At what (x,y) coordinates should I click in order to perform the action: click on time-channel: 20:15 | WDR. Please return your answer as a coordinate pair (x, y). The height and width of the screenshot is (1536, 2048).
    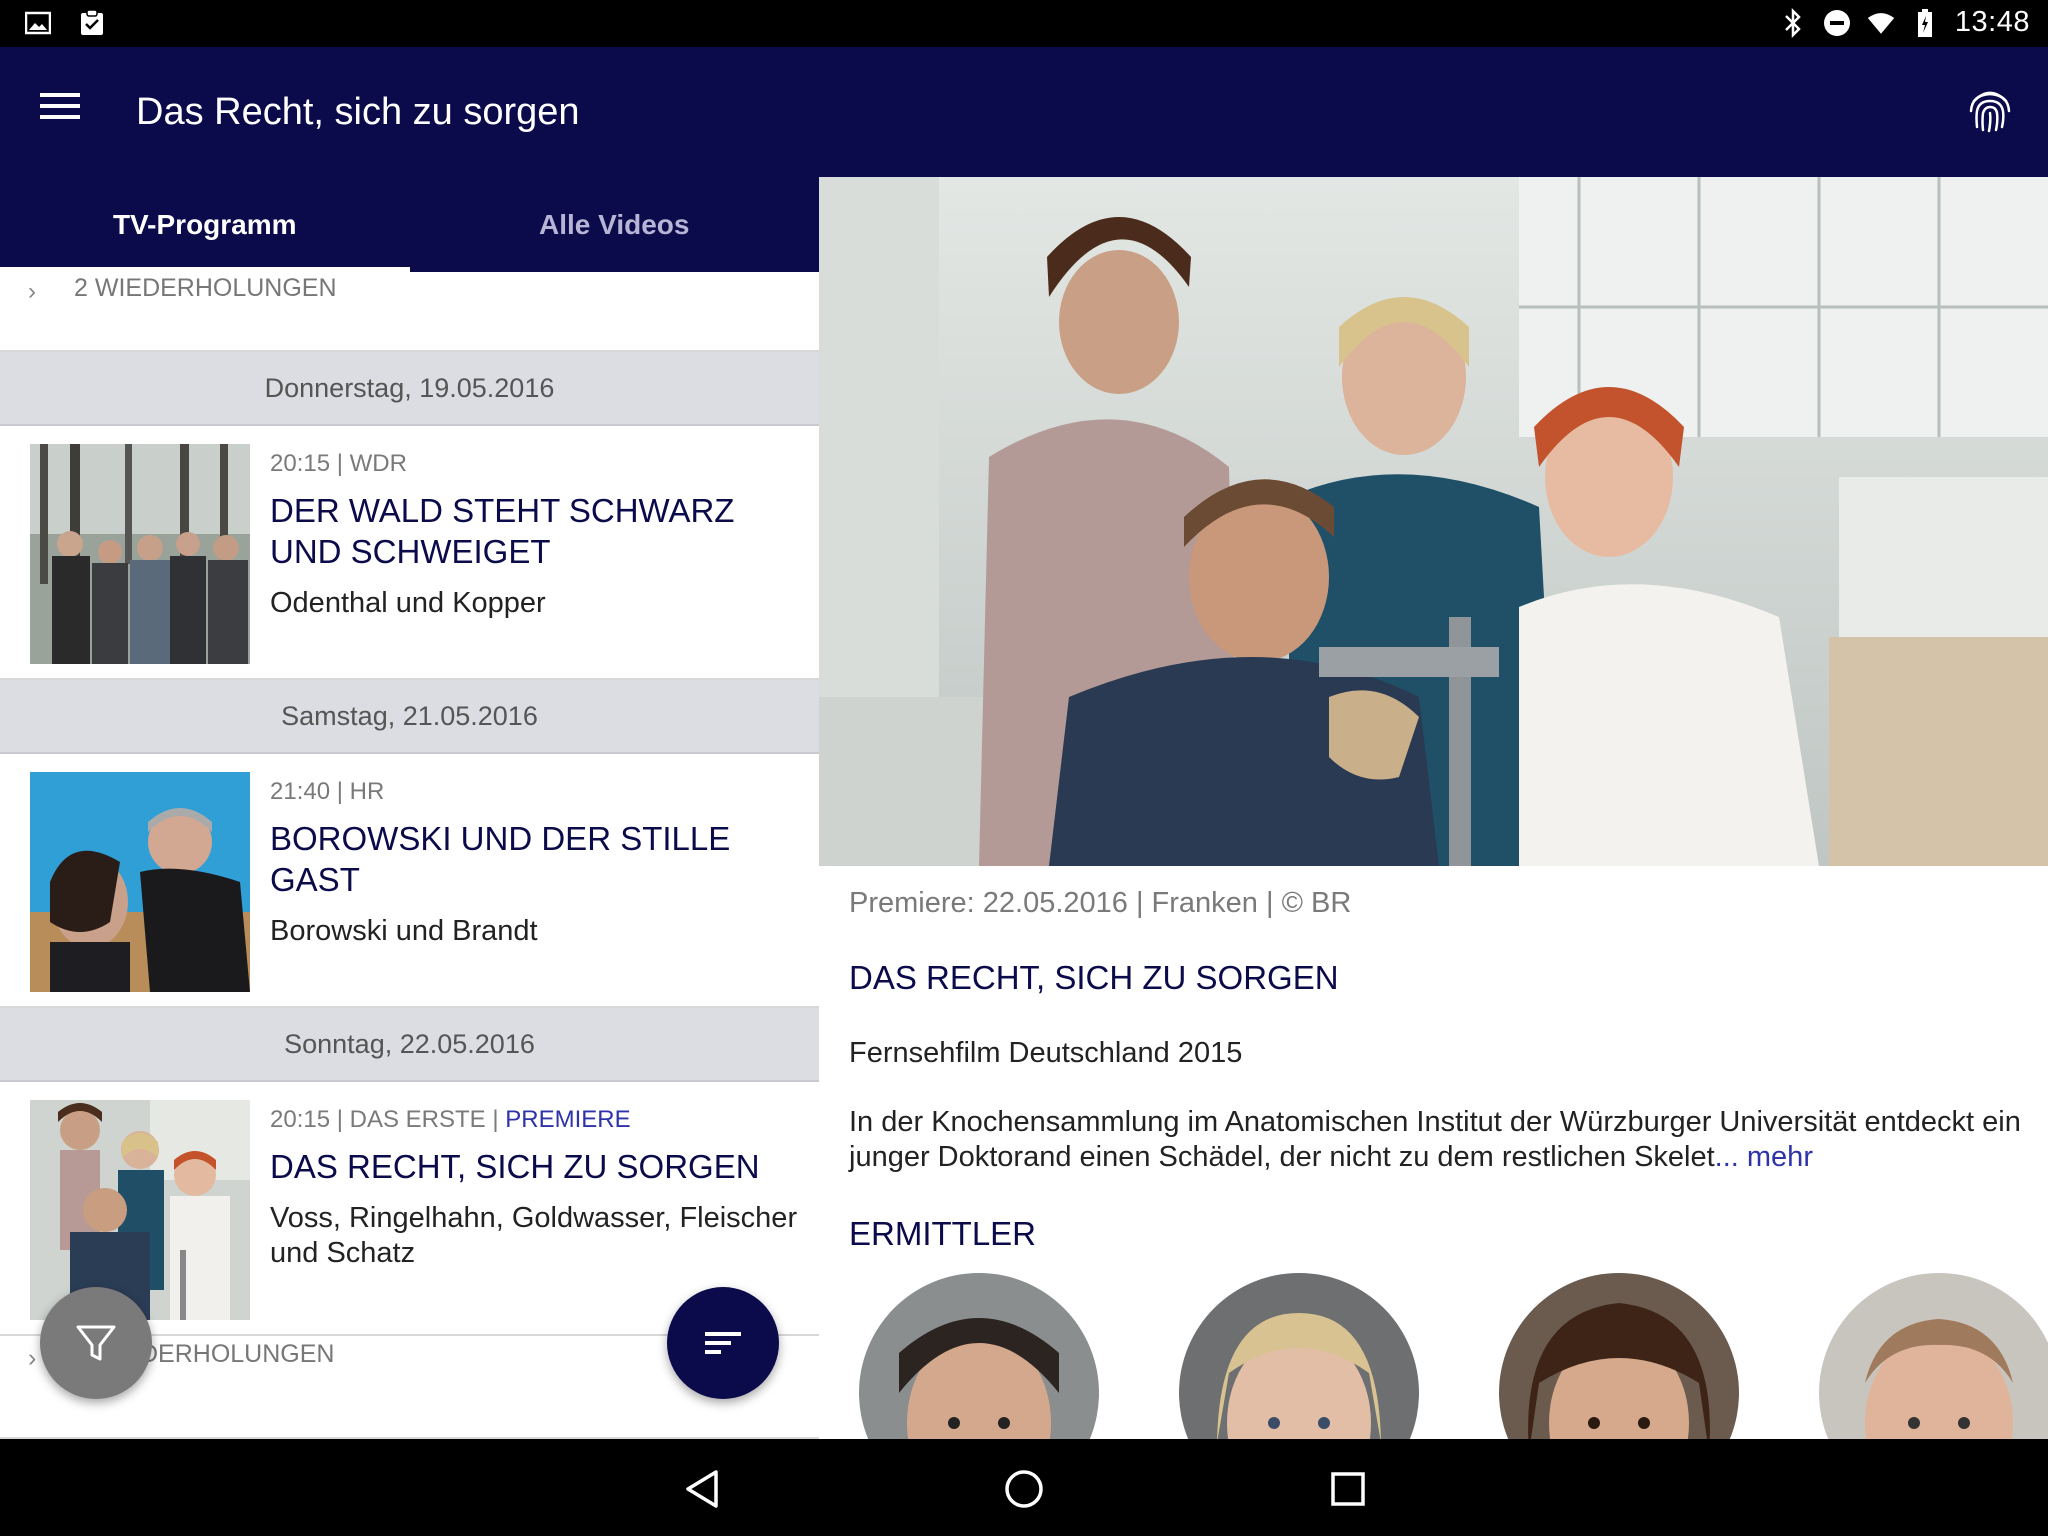
    Looking at the image, I should click on (338, 463).